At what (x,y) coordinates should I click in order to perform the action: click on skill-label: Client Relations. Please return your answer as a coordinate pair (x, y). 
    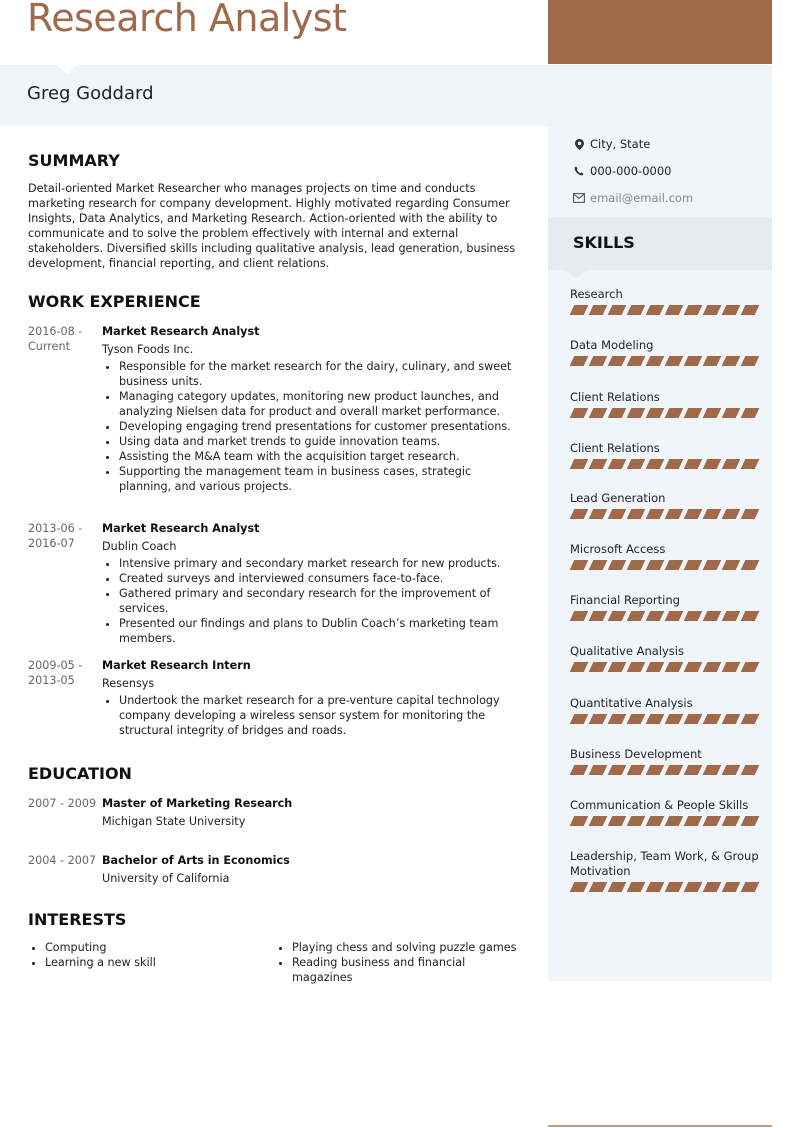
    Looking at the image, I should click on (615, 397).